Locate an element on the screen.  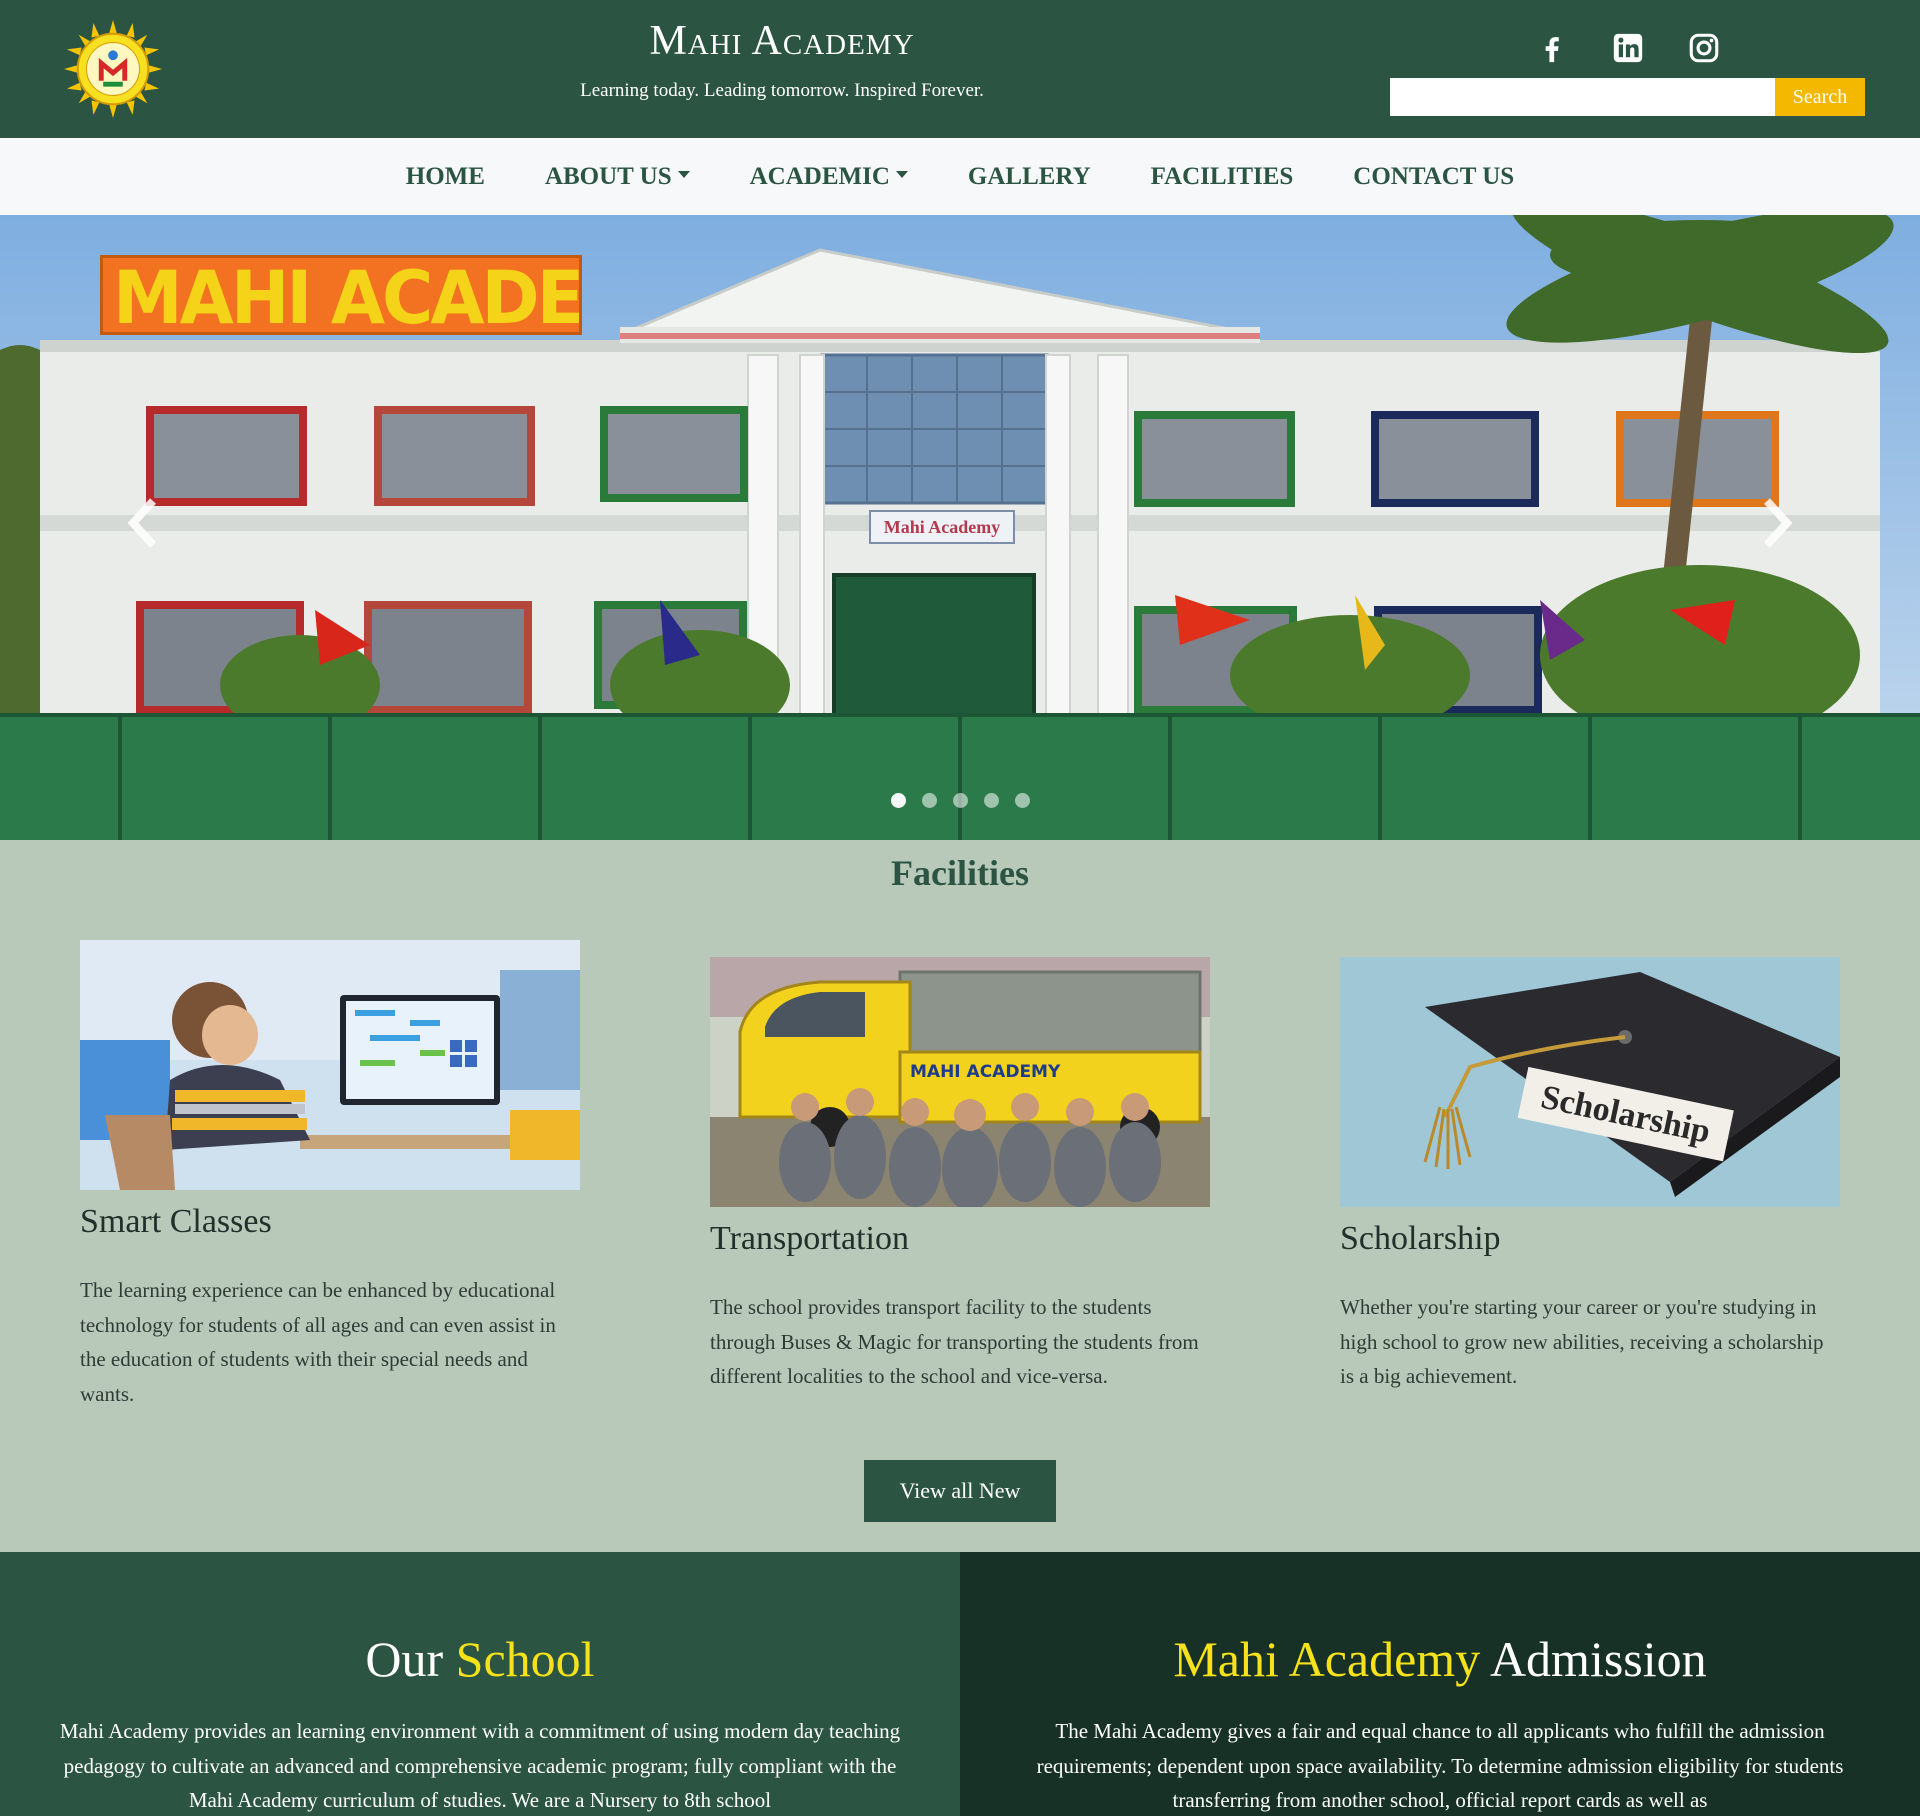
bus-sign-text: MAHI ACADEMY is located at coordinates (985, 1072).